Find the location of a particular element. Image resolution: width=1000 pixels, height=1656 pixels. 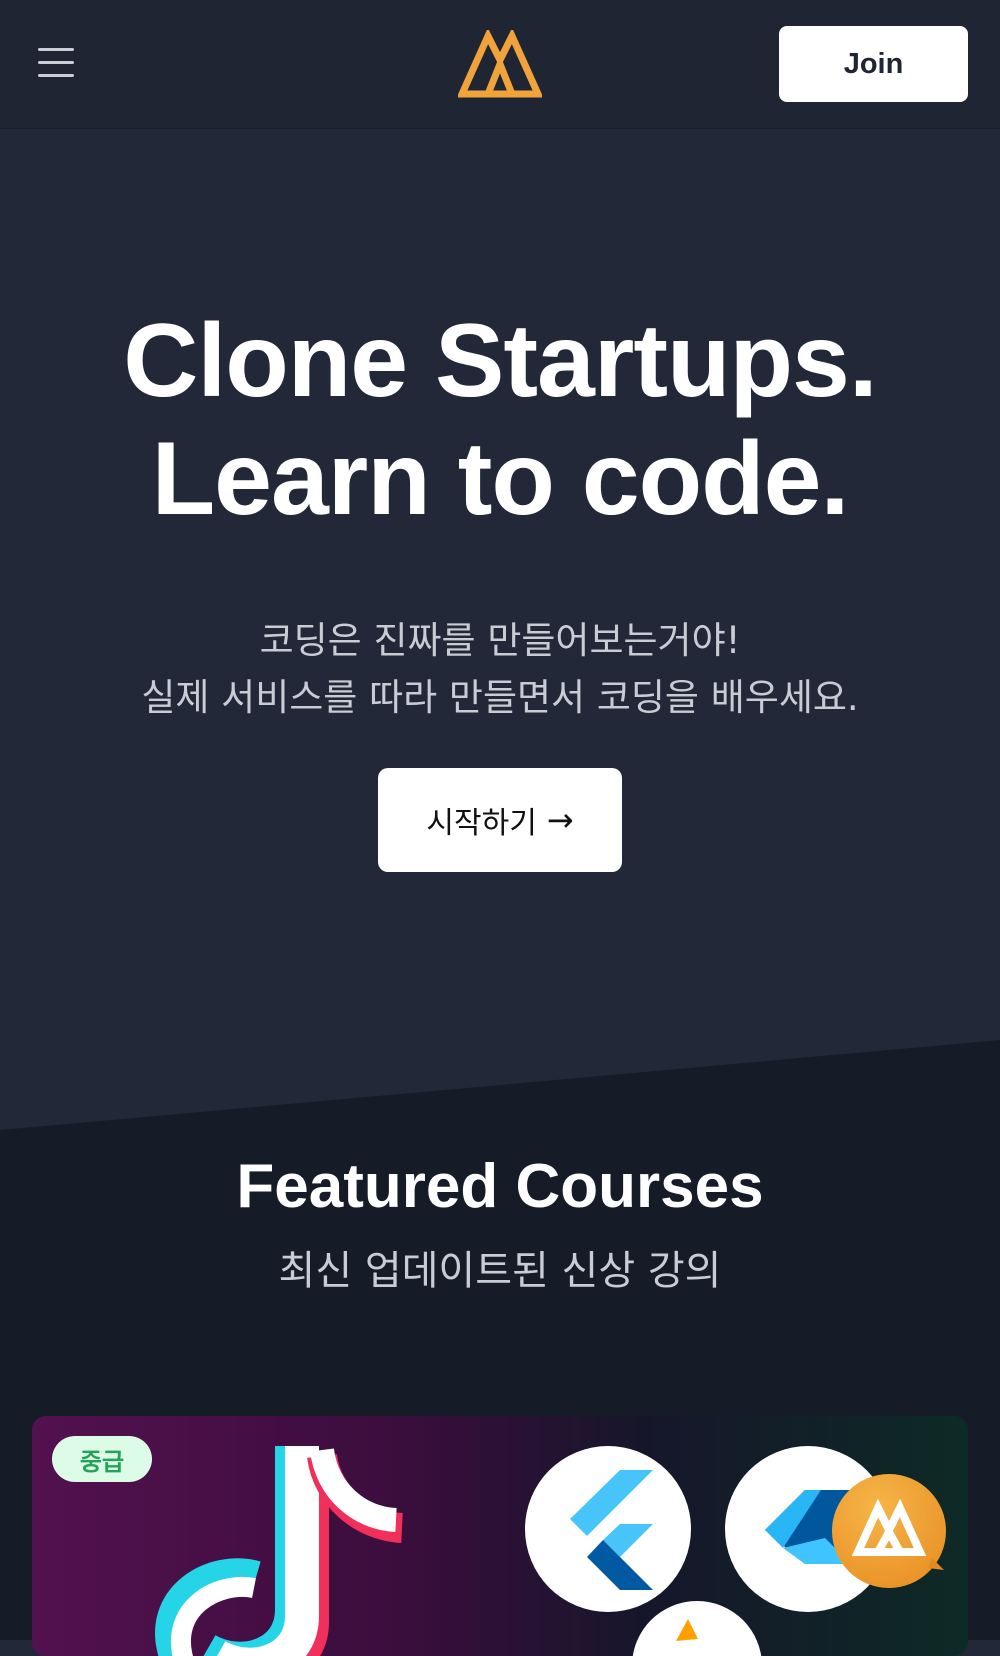

arrow-right-icon: → is located at coordinates (560, 820).